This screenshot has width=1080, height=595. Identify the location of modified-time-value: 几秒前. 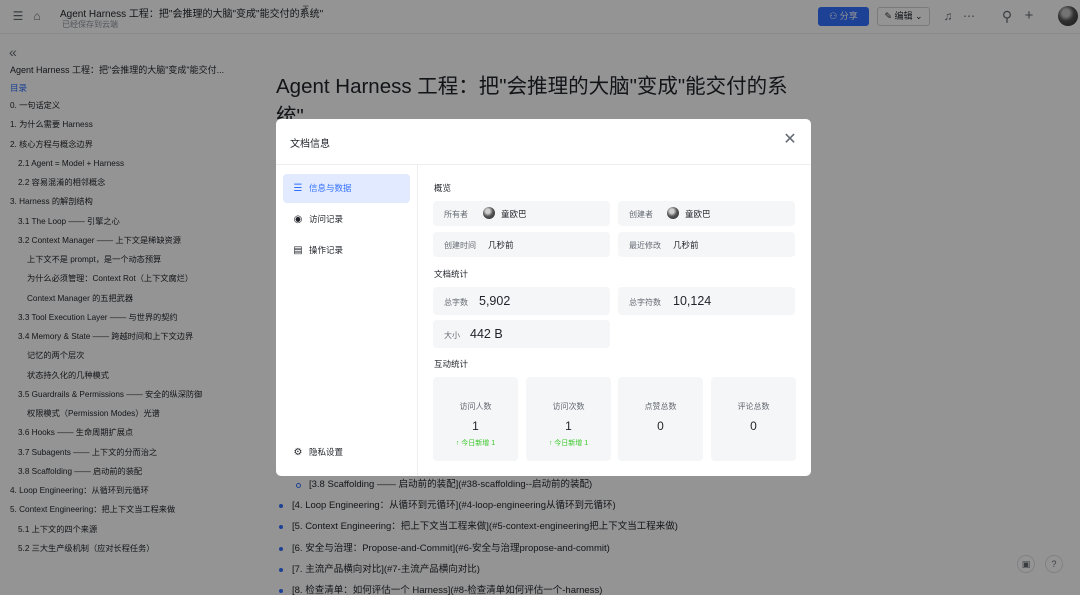
(686, 245).